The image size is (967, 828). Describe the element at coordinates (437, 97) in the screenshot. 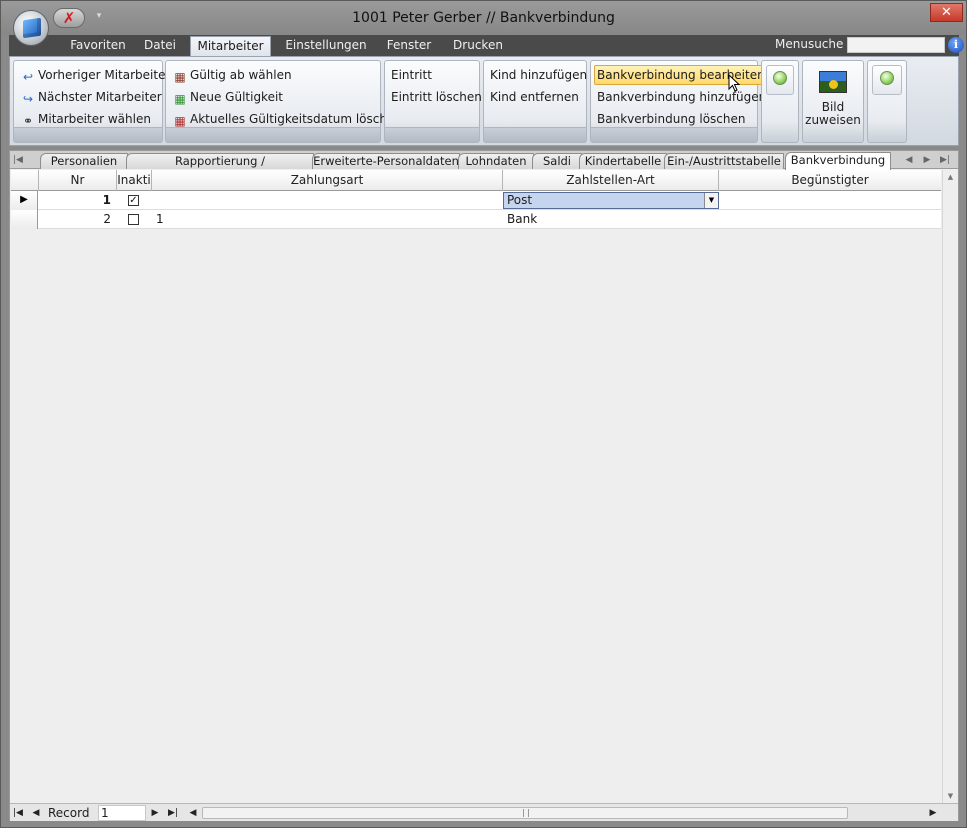

I see `delete-entry-button: Eintritt löschen` at that location.